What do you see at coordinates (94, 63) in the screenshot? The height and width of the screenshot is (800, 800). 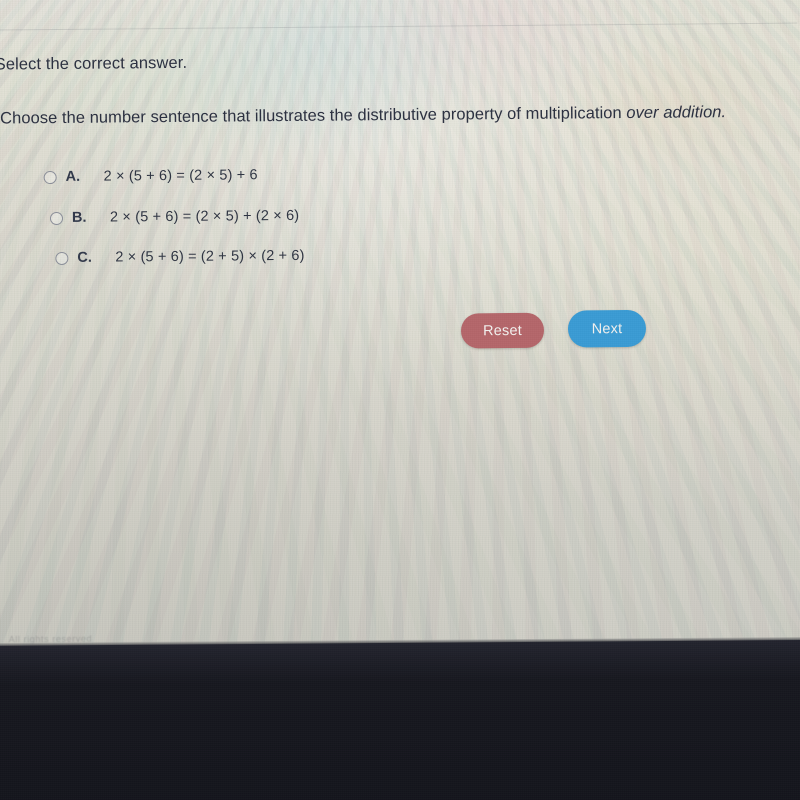 I see `instruction-text: Select the correct answer.` at bounding box center [94, 63].